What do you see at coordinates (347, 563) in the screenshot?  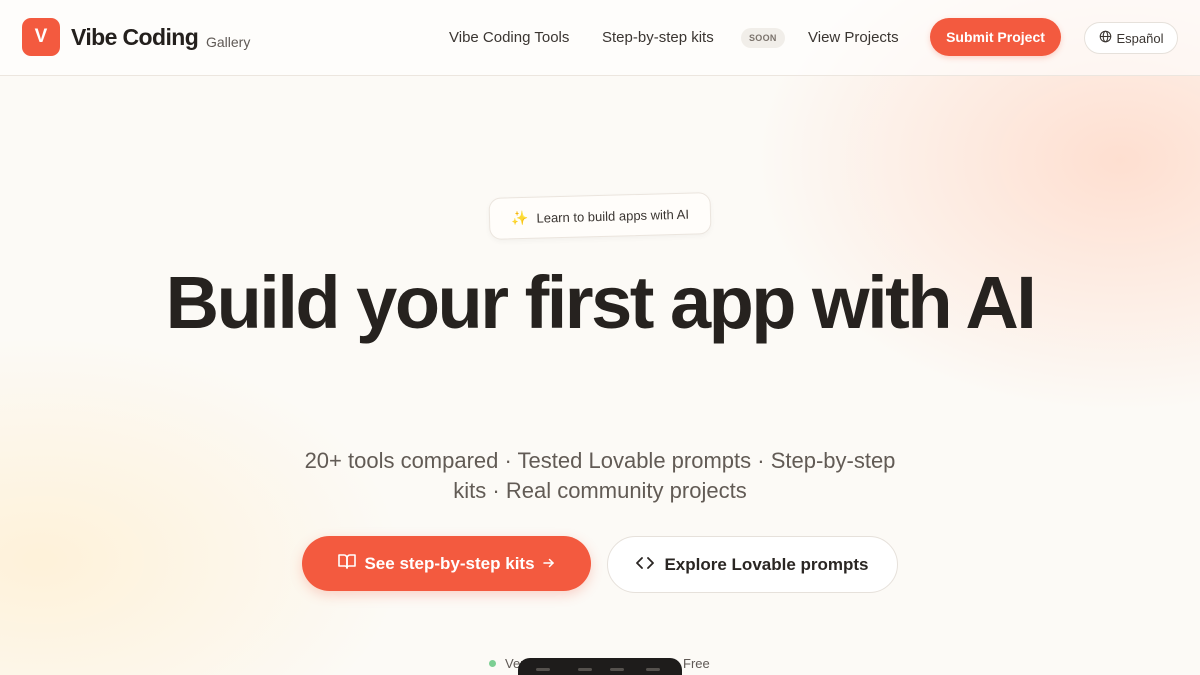 I see `book-open-icon` at bounding box center [347, 563].